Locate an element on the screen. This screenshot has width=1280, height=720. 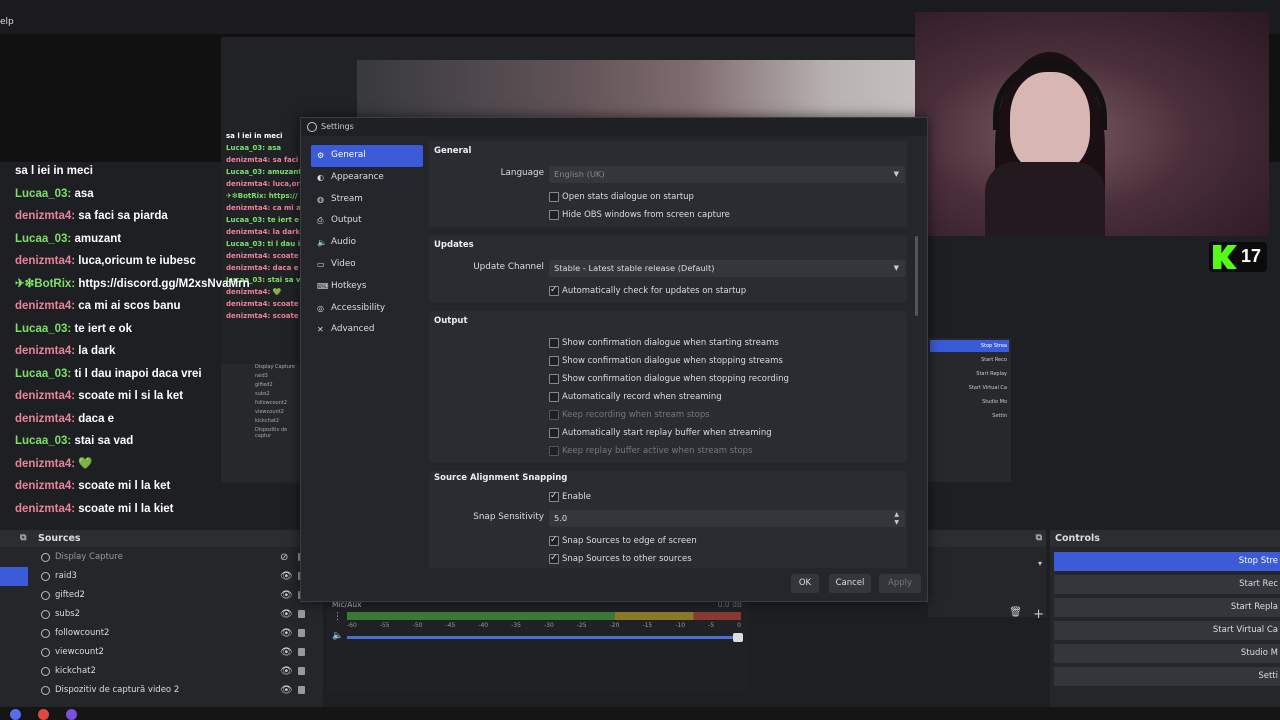
apply-button: Apply is located at coordinates (900, 583).